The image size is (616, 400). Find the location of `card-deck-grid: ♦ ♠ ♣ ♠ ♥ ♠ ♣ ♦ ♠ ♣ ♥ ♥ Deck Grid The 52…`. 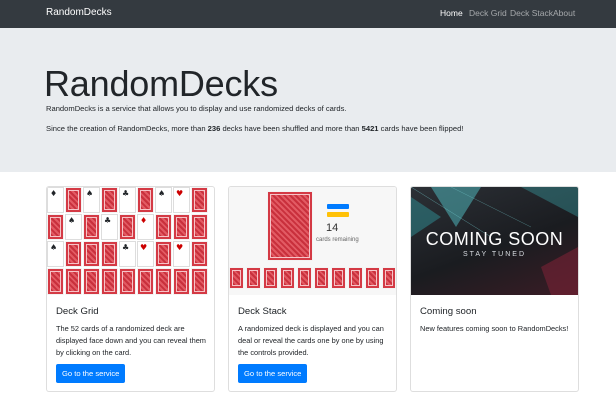

card-deck-grid: ♦ ♠ ♣ ♠ ♥ ♠ ♣ ♦ ♠ ♣ ♥ ♥ Deck Grid The 52… is located at coordinates (130, 289).